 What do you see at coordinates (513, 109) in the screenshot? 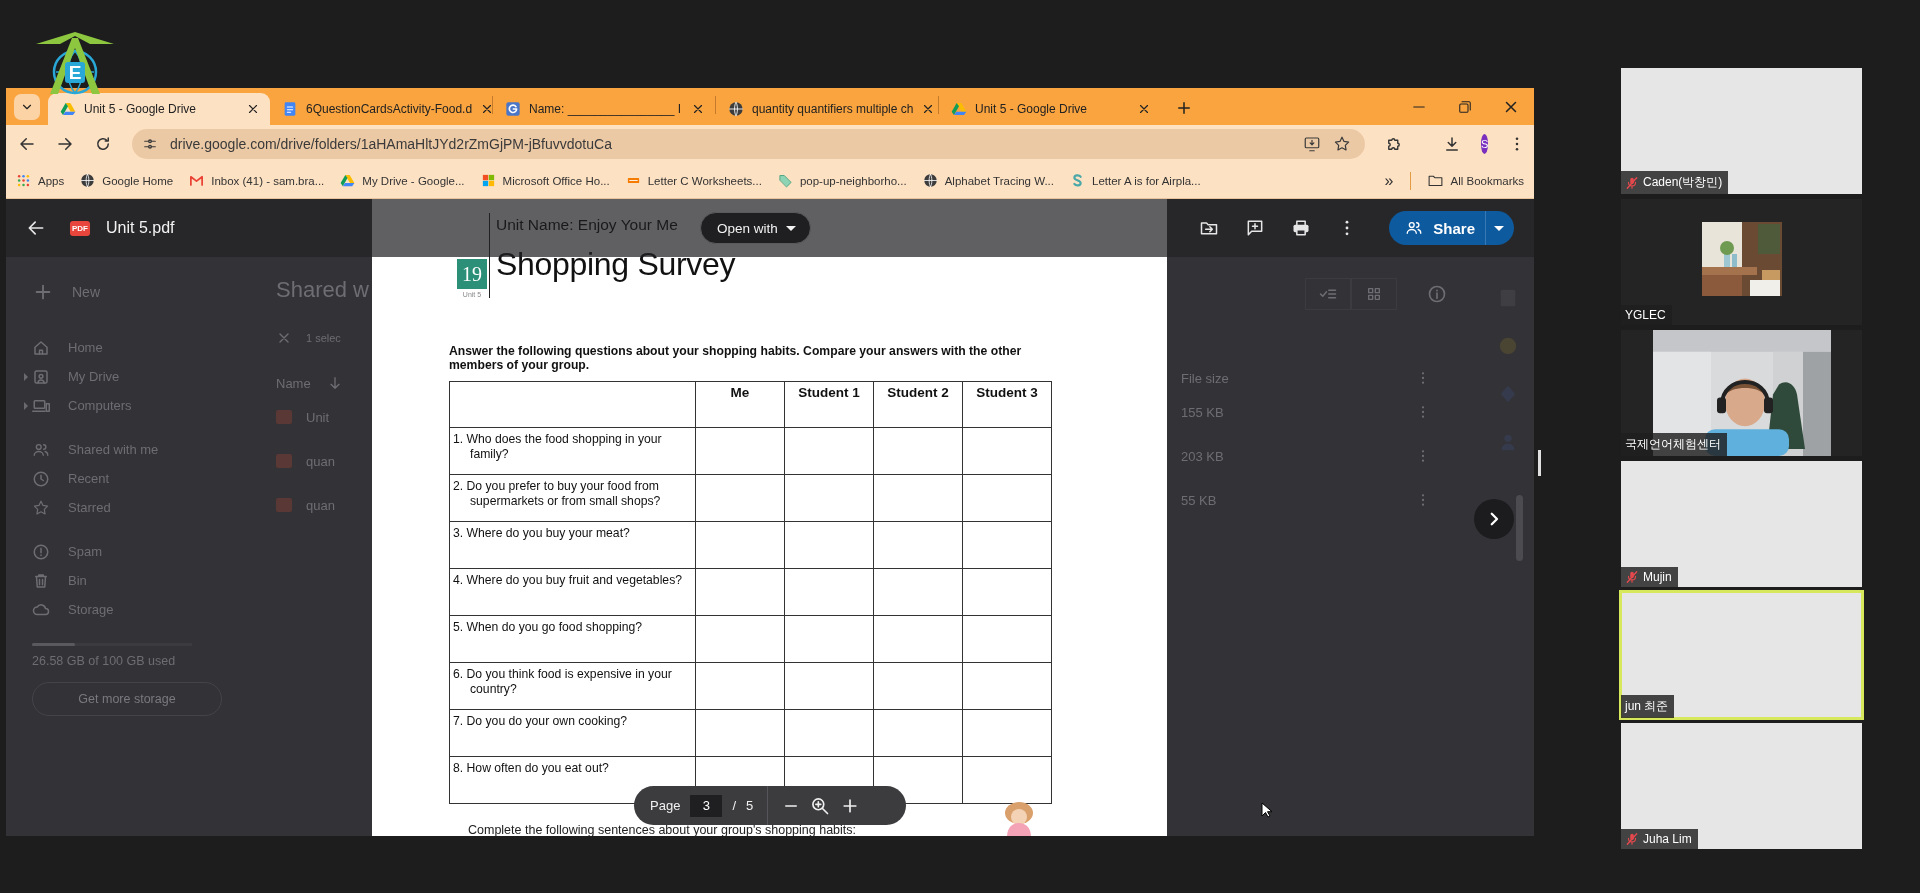
I see `square-icon` at bounding box center [513, 109].